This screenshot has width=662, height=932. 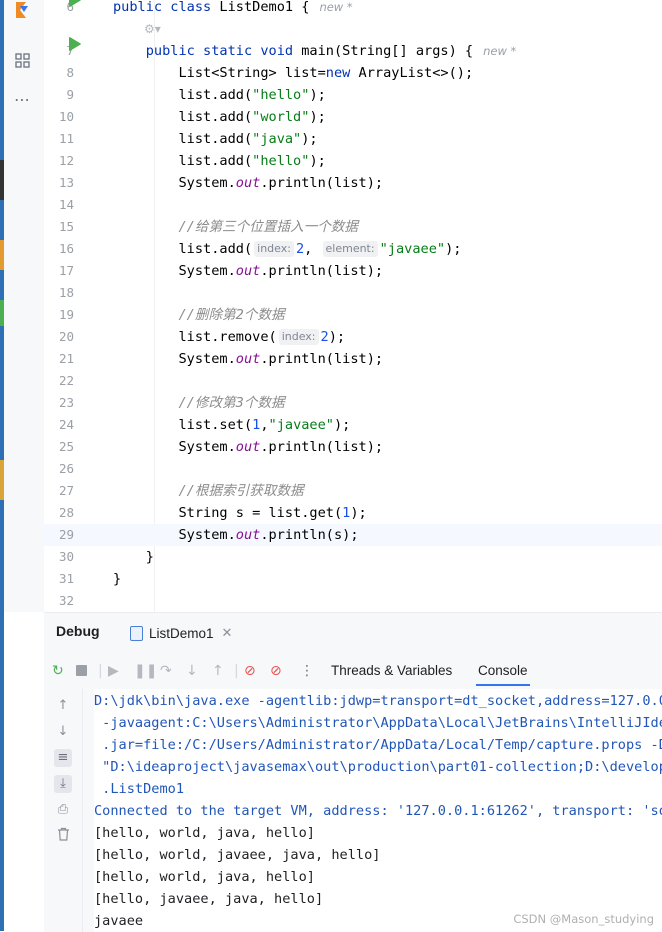 I want to click on code-token: ArrayList<>();, so click(x=416, y=73).